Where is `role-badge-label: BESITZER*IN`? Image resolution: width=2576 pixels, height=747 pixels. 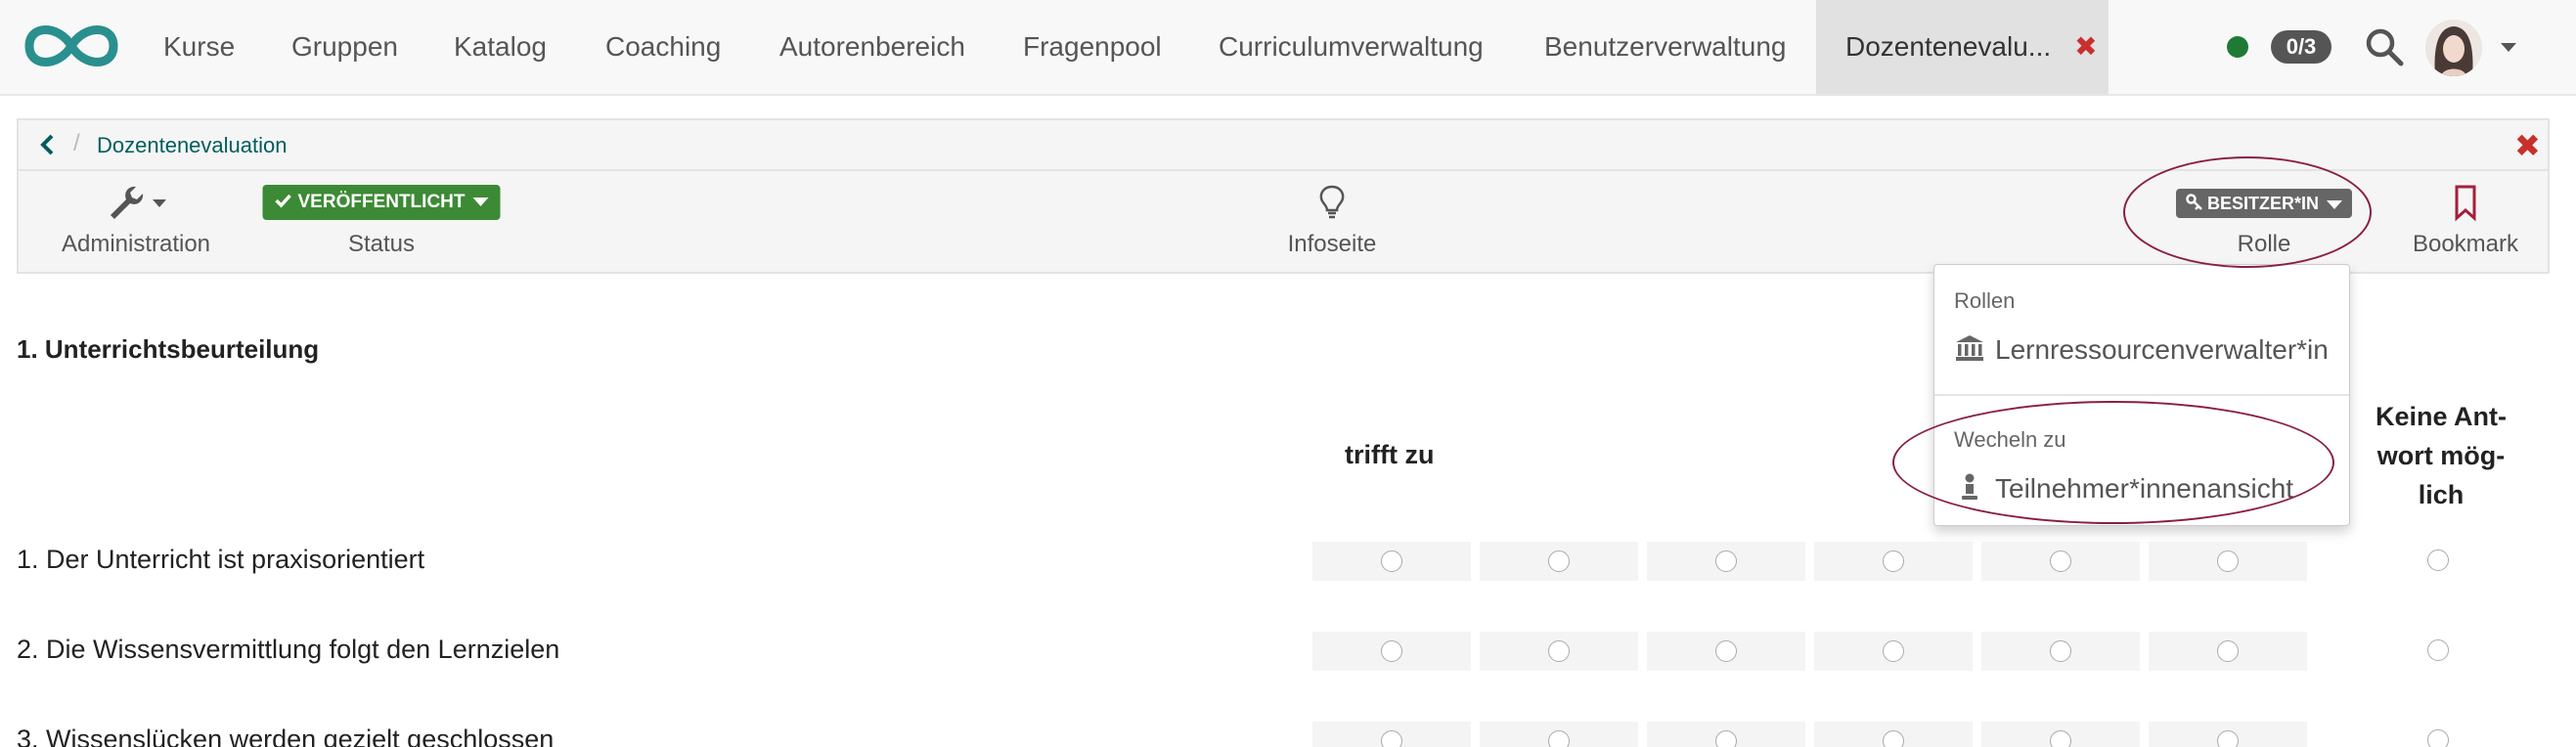
role-badge-label: BESITZER*IN is located at coordinates (2263, 204).